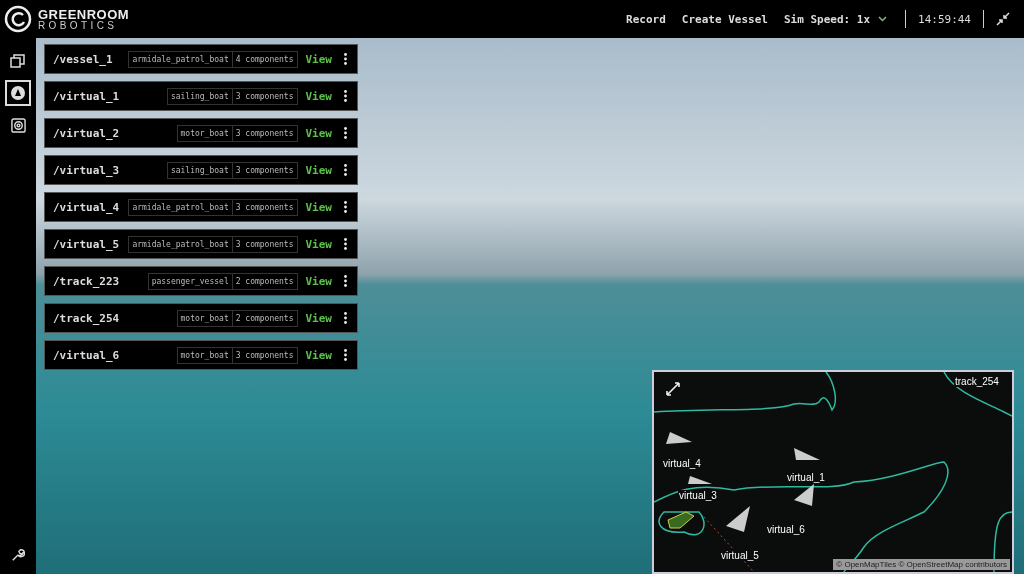 Image resolution: width=1024 pixels, height=574 pixels. Describe the element at coordinates (190, 281) in the screenshot. I see `vessel-type: passenger_vessel` at that location.